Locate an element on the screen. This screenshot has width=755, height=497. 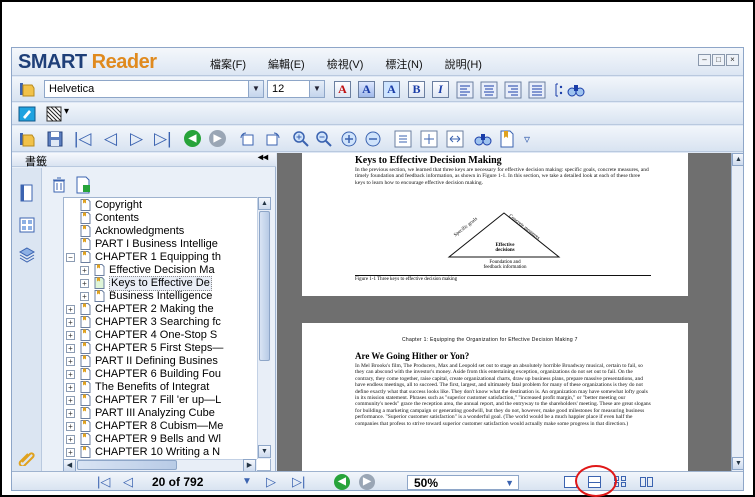
bookmark-tree-item: + Keys to Effective De is located at coordinates (164, 283).